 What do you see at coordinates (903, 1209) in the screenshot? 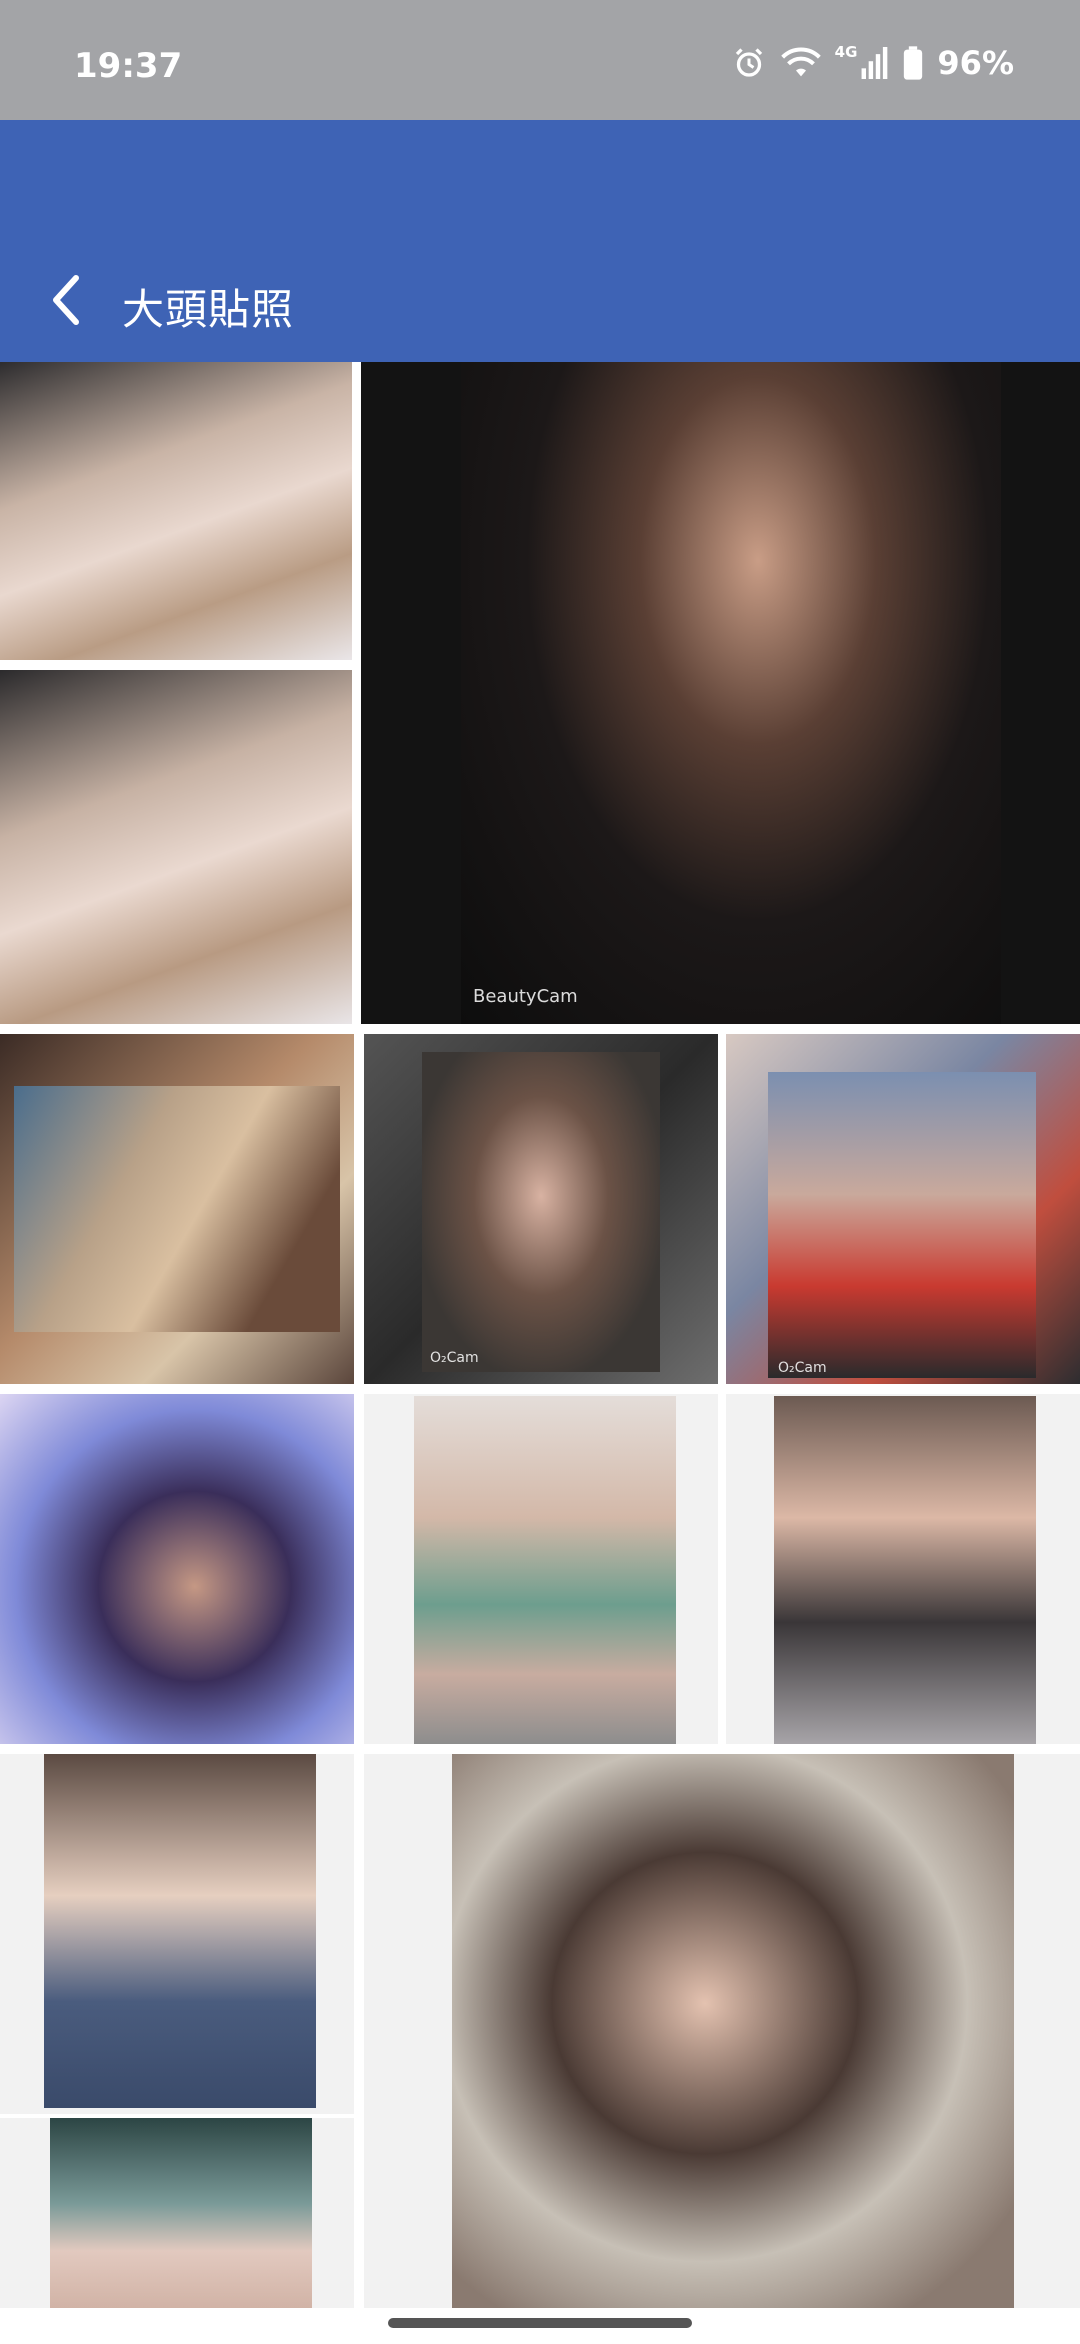
I see `photo-thumbnail-6: O₂Cam` at bounding box center [903, 1209].